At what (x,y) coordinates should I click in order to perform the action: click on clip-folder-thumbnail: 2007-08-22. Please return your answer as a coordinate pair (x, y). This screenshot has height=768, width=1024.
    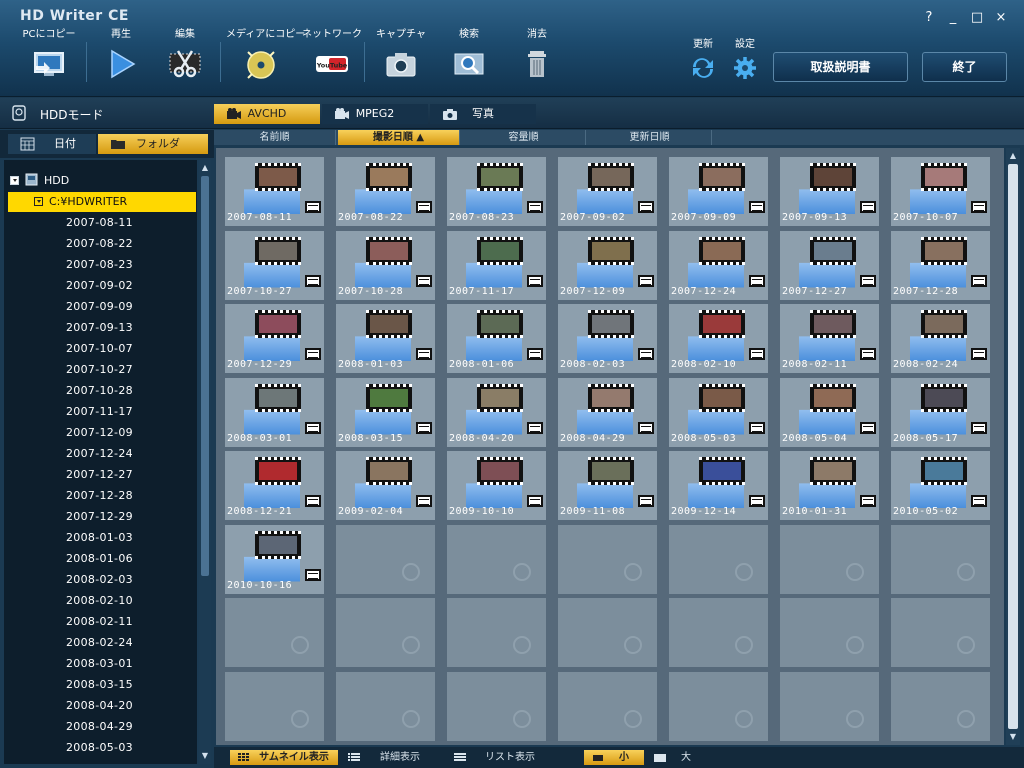
    Looking at the image, I should click on (385, 191).